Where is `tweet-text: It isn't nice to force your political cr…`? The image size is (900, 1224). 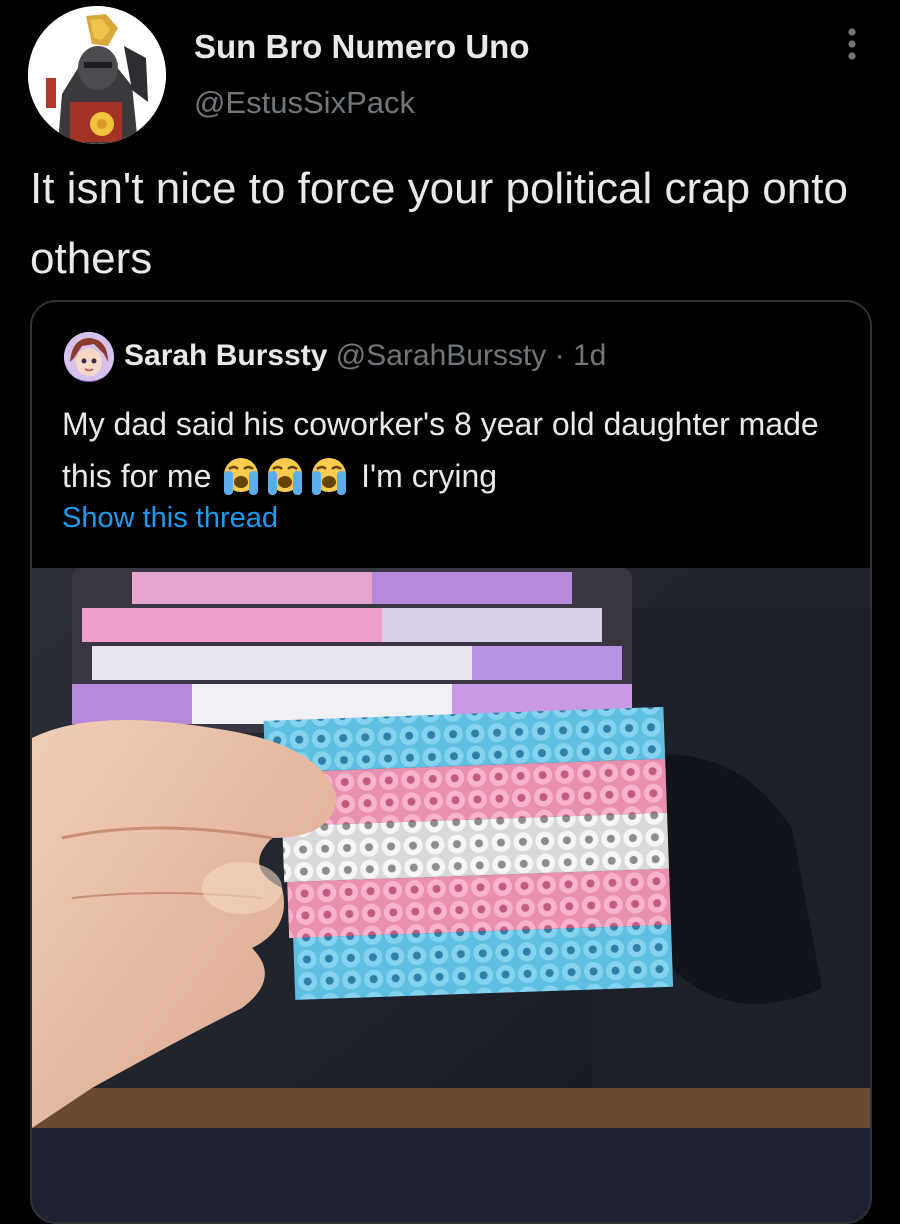 tweet-text: It isn't nice to force your political cr… is located at coordinates (439, 223).